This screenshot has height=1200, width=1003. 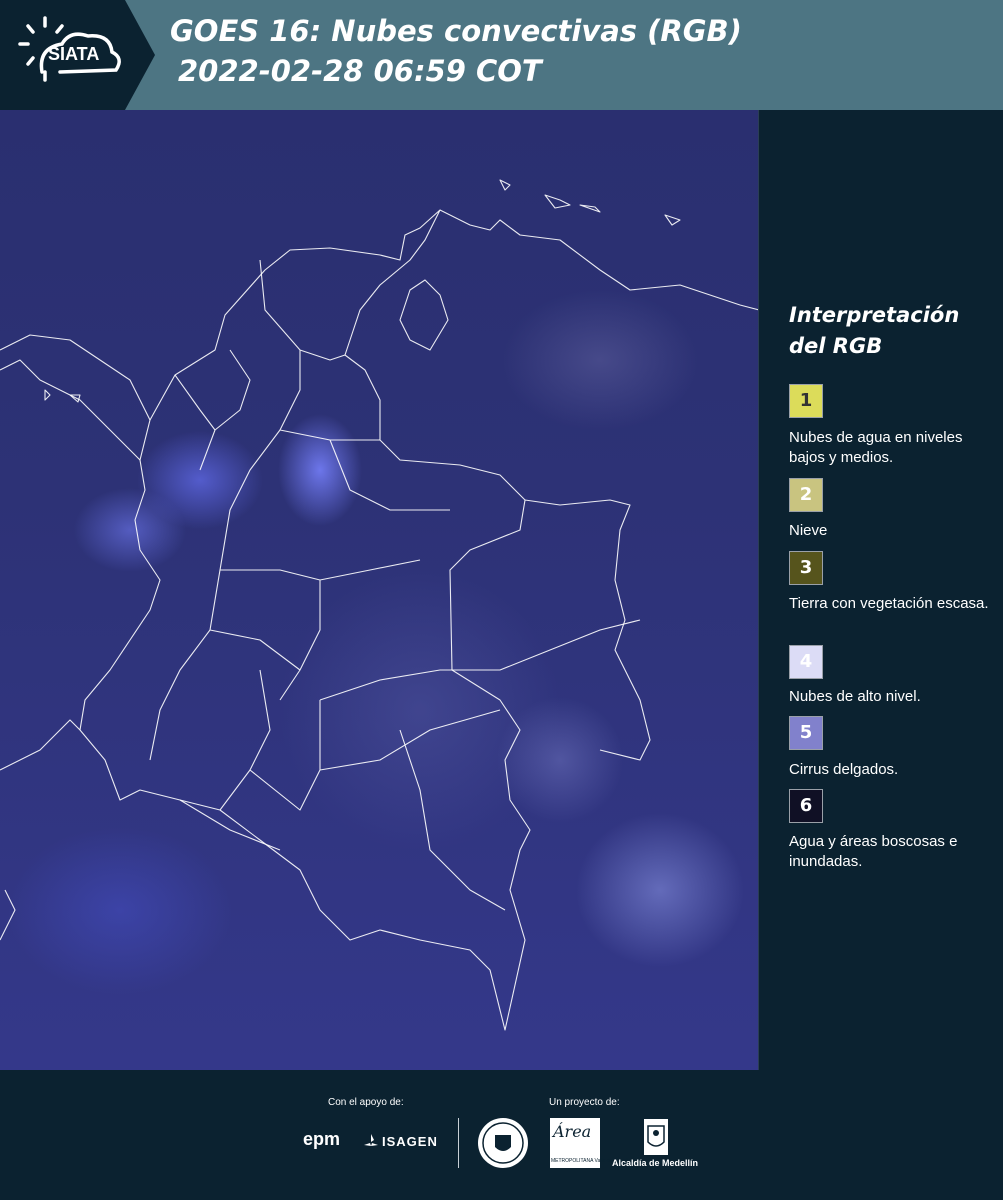 What do you see at coordinates (572, 1131) in the screenshot?
I see `area-logo-text: Área` at bounding box center [572, 1131].